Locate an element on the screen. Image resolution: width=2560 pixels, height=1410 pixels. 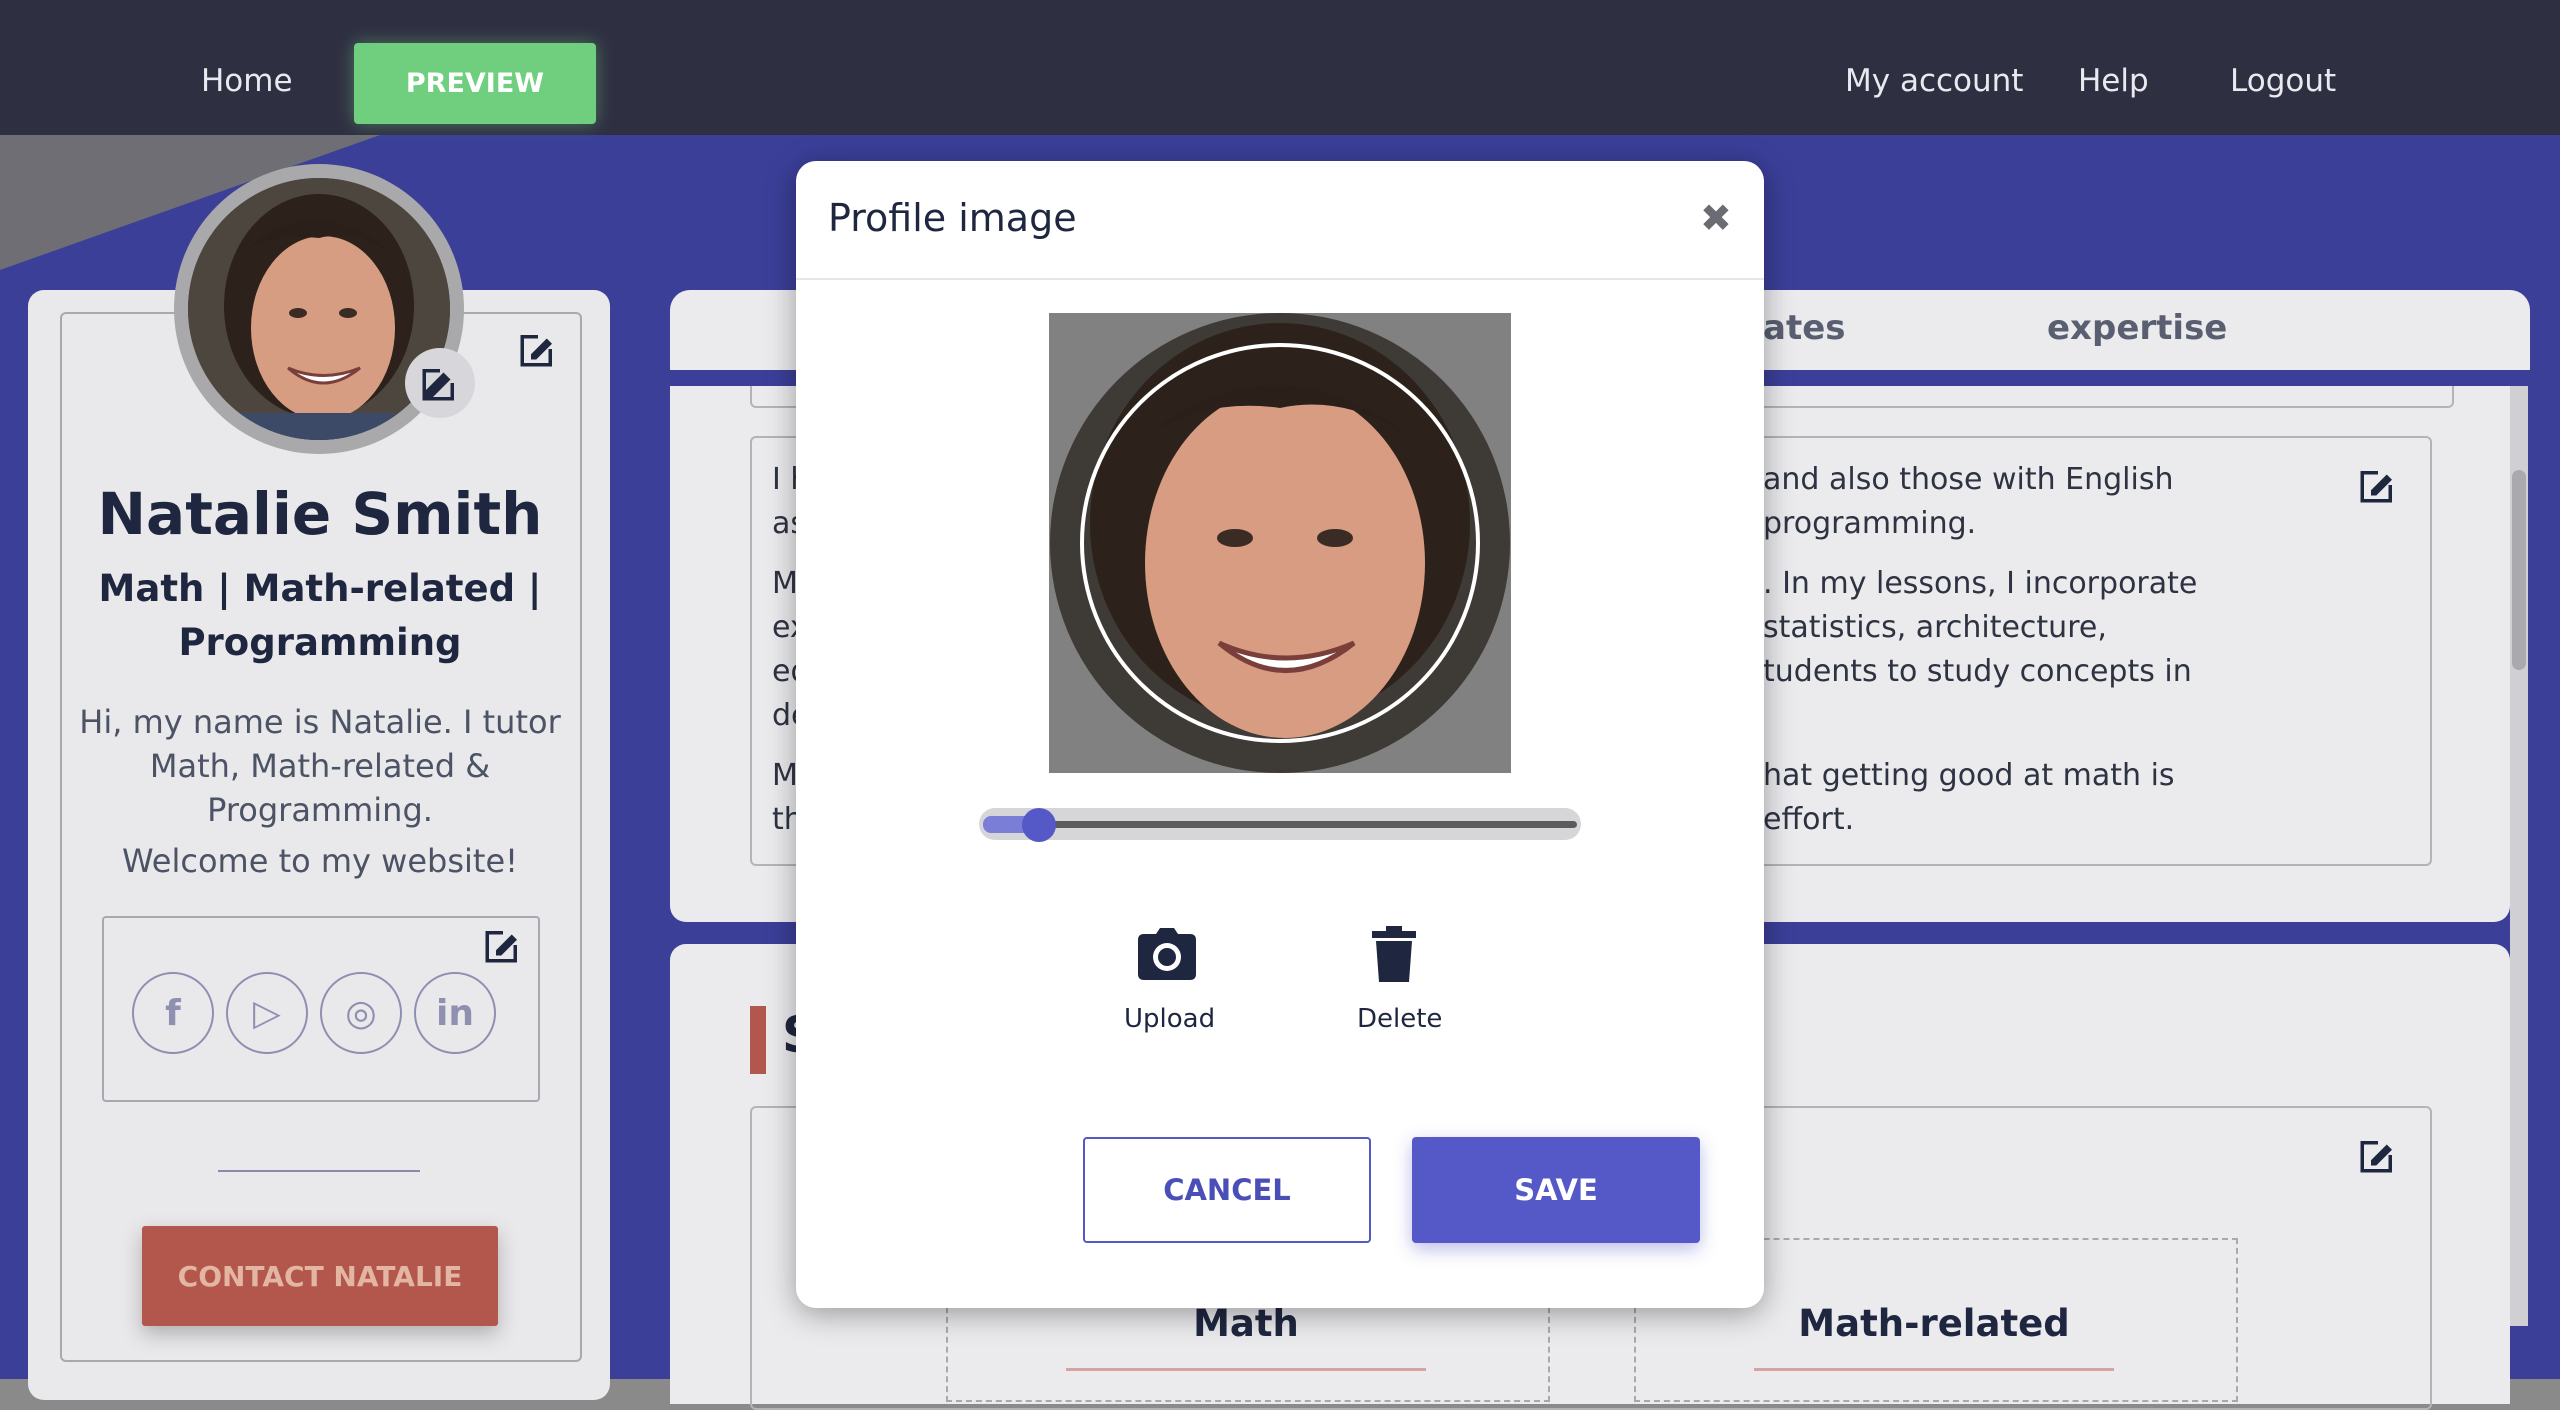
trash-icon is located at coordinates (1394, 954).